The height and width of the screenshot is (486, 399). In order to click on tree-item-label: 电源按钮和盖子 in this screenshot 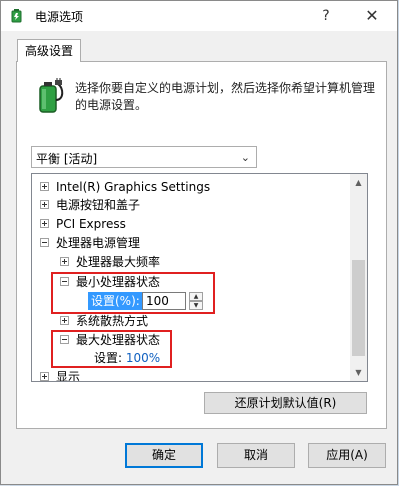, I will do `click(98, 205)`.